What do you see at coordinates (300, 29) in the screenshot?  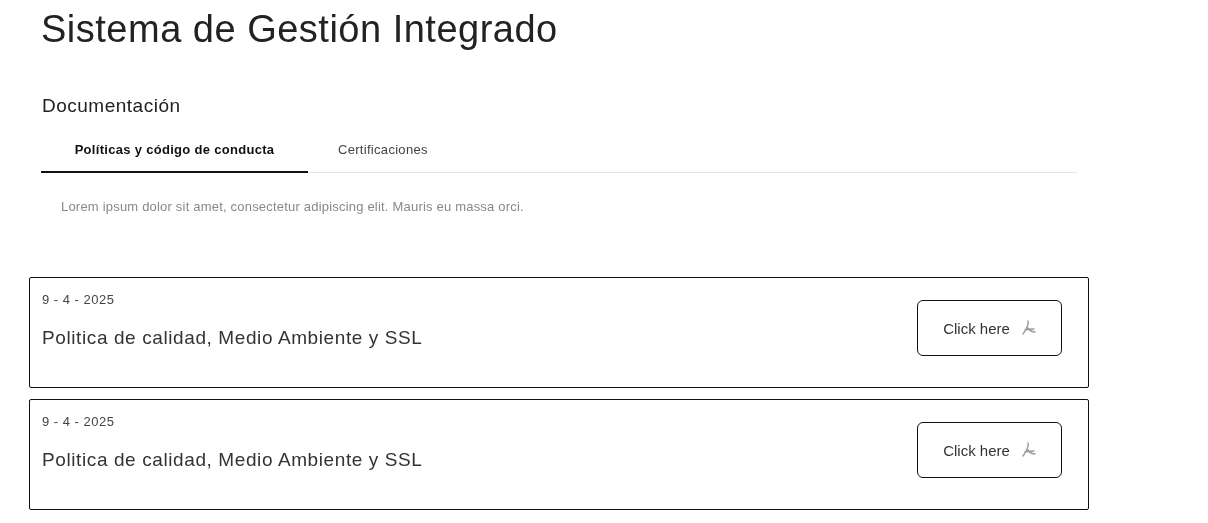 I see `page-title: Sistema de Gestión Integrado` at bounding box center [300, 29].